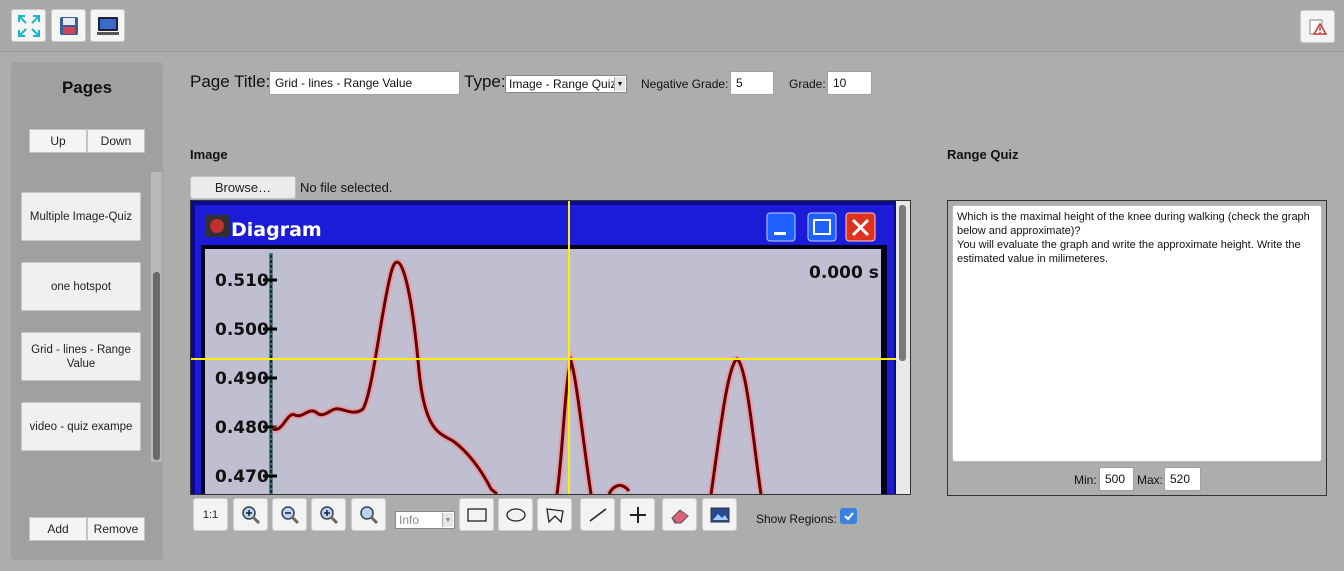 This screenshot has width=1344, height=571. Describe the element at coordinates (983, 154) in the screenshot. I see `range-quiz-title: Range Quiz` at that location.